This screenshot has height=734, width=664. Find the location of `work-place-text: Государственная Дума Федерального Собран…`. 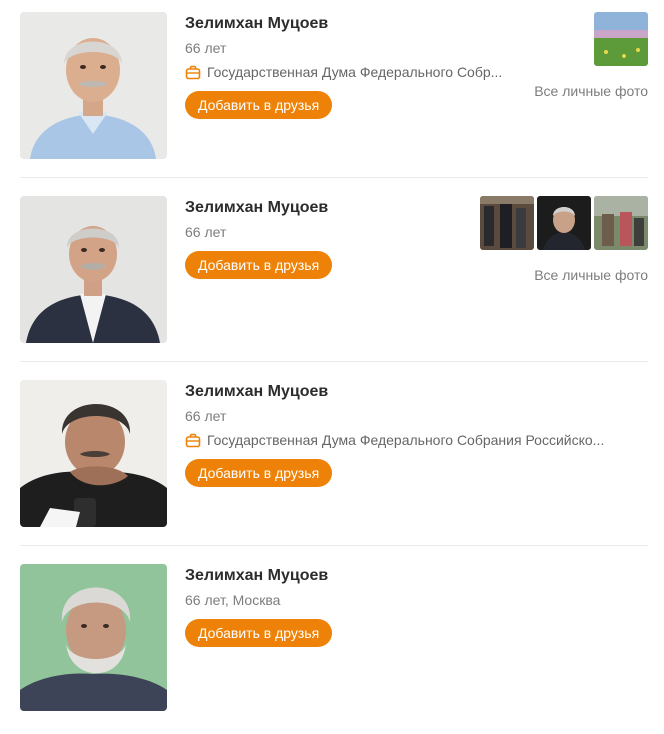

work-place-text: Государственная Дума Федерального Собран… is located at coordinates (406, 440).